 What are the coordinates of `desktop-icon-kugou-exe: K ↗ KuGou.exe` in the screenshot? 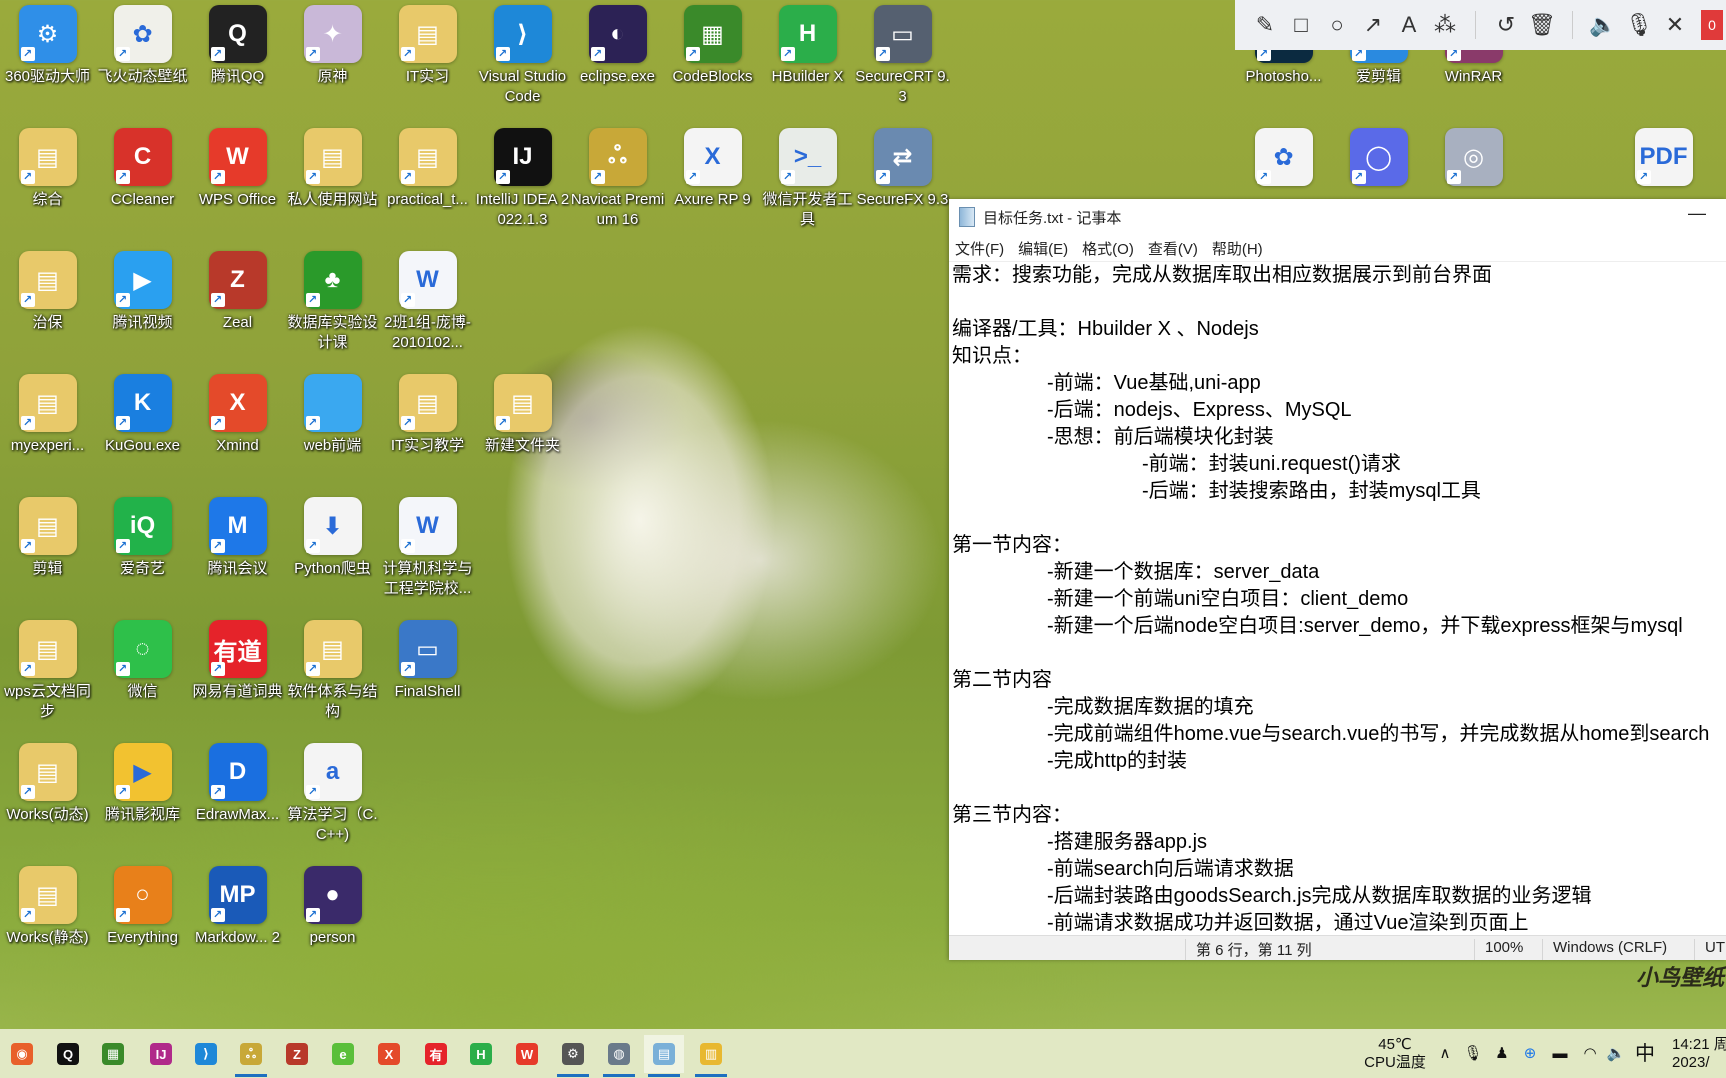 It's located at (142, 415).